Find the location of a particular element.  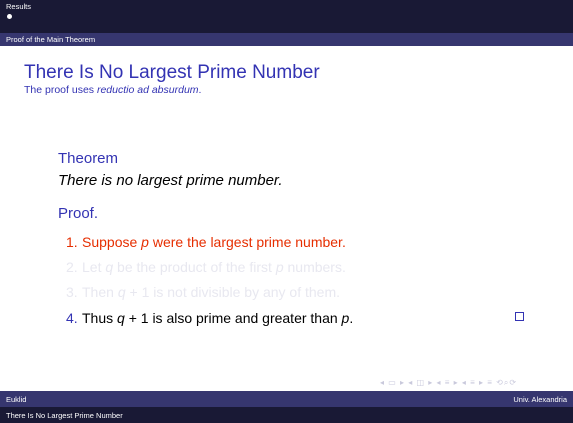

step-number: 2. is located at coordinates (72, 267).